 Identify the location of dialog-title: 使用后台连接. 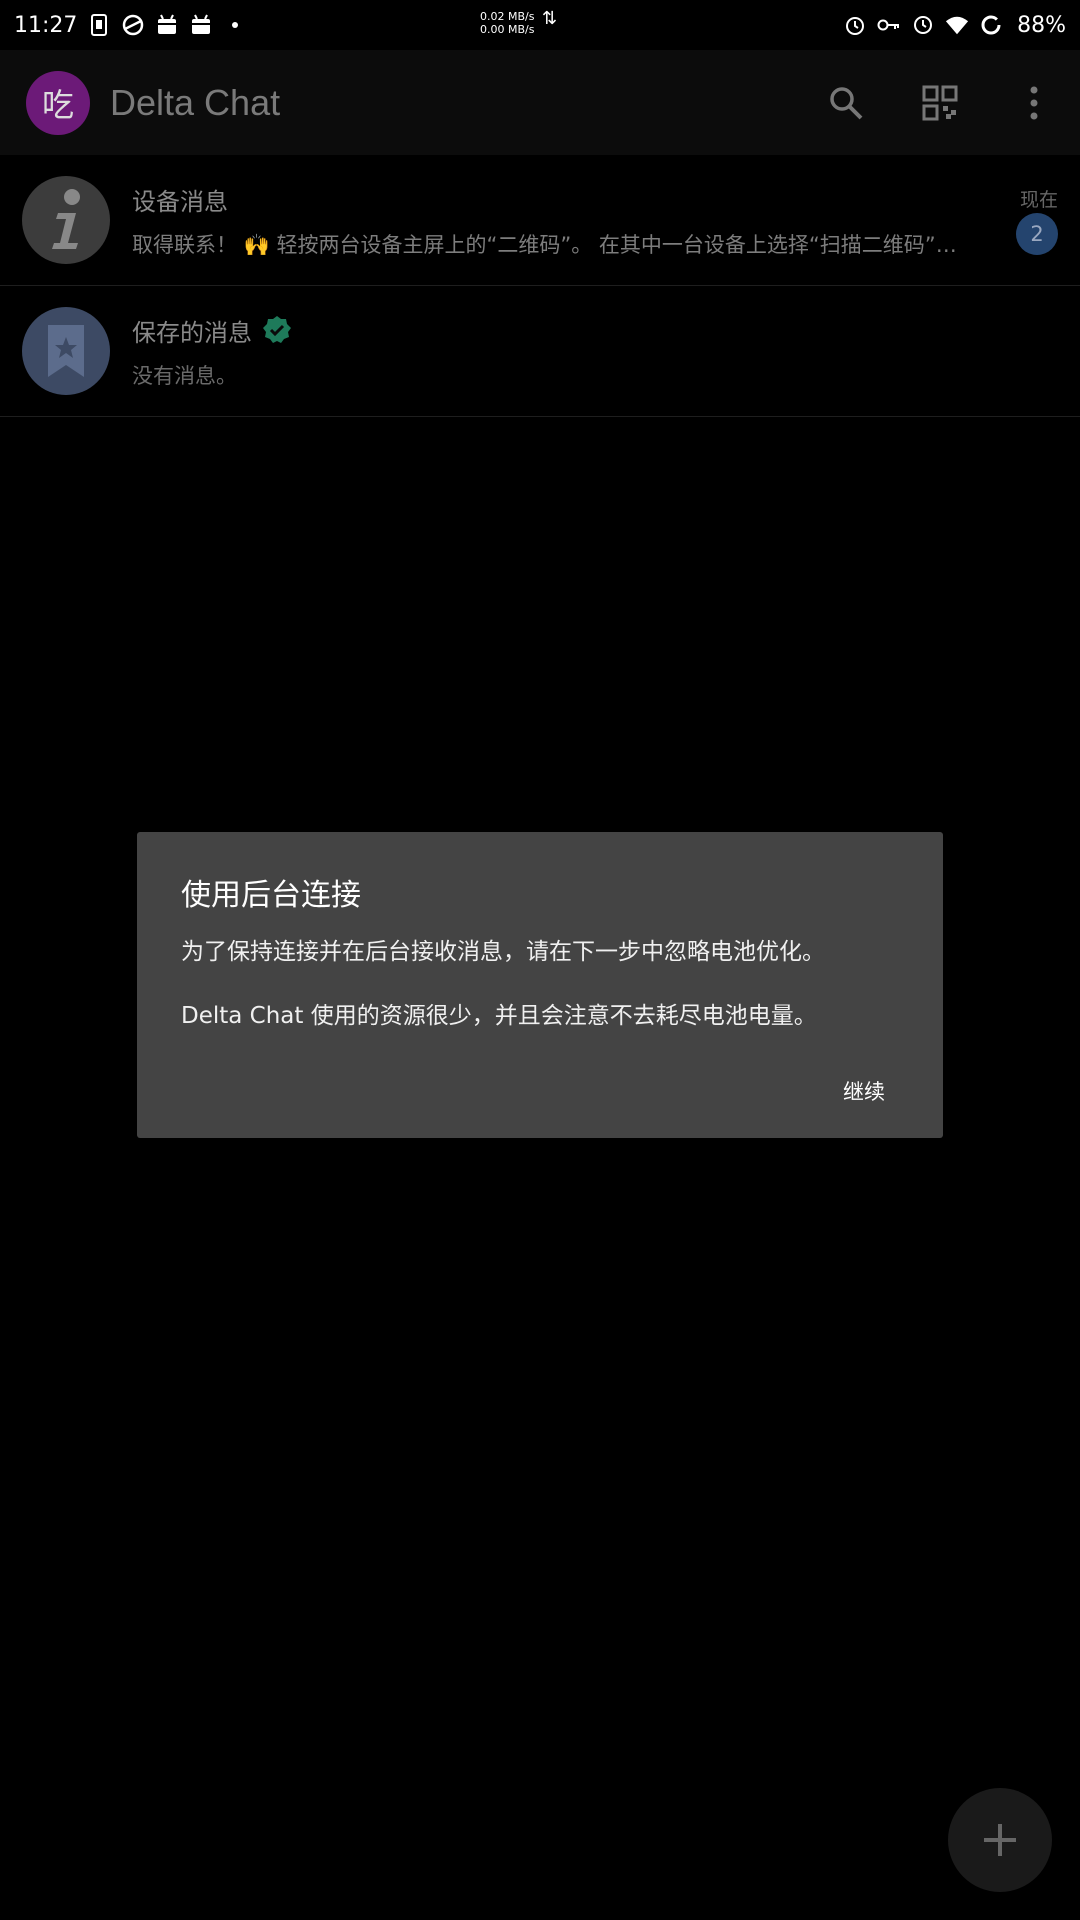
(271, 895).